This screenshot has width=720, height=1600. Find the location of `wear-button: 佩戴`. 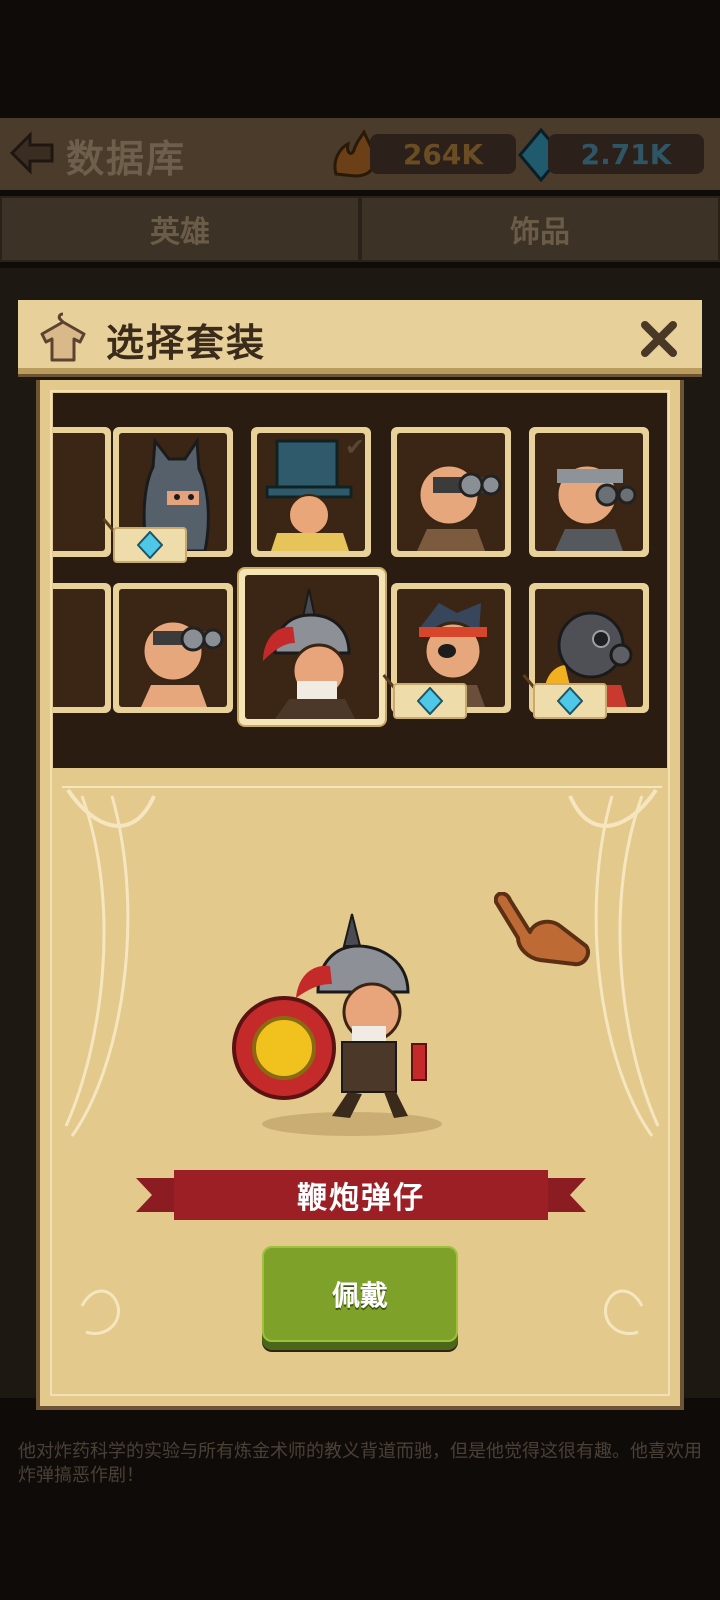

wear-button: 佩戴 is located at coordinates (360, 1294).